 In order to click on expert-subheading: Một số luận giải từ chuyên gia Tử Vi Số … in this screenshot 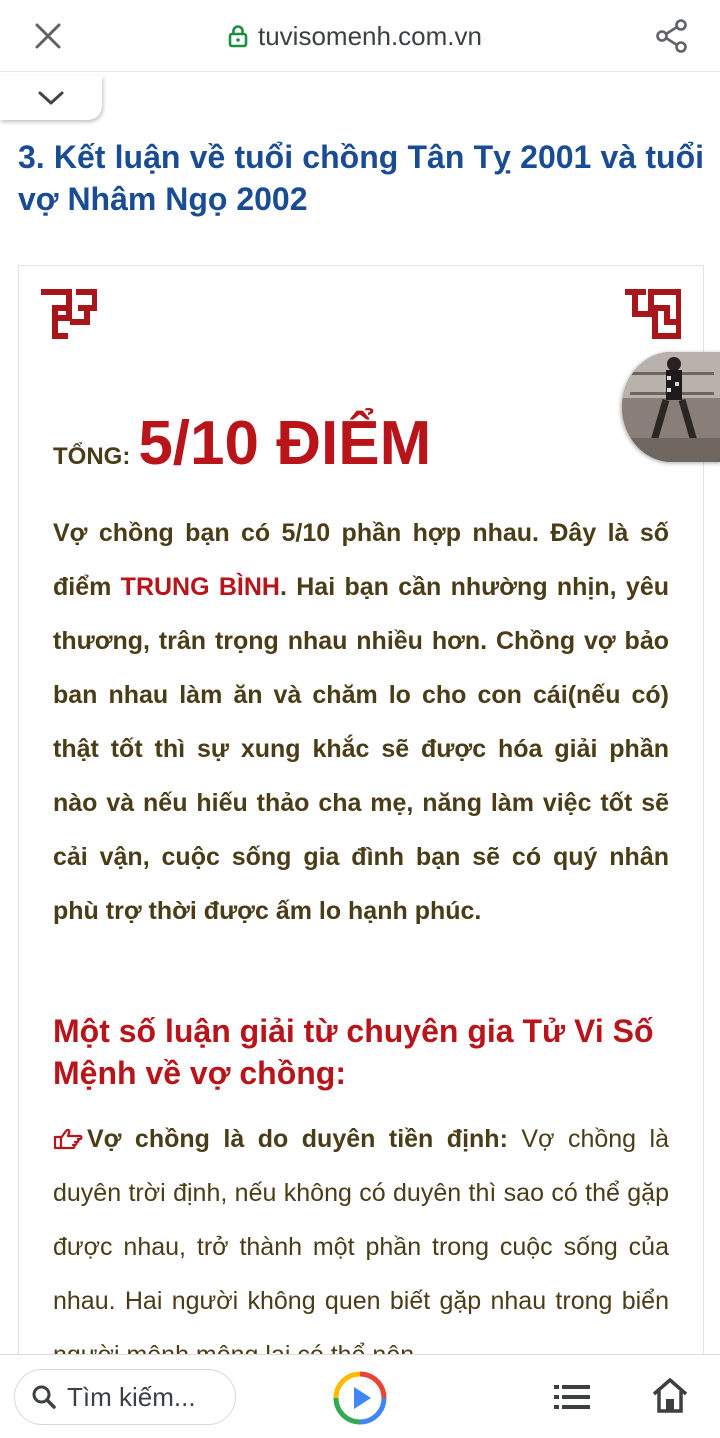, I will do `click(353, 1052)`.